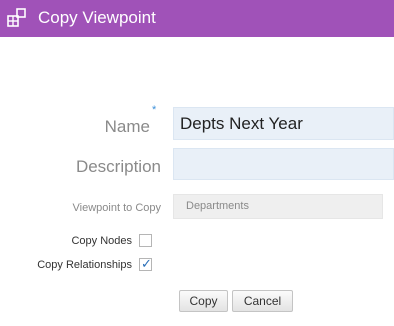 The width and height of the screenshot is (394, 326). What do you see at coordinates (154, 110) in the screenshot?
I see `required-marker: *` at bounding box center [154, 110].